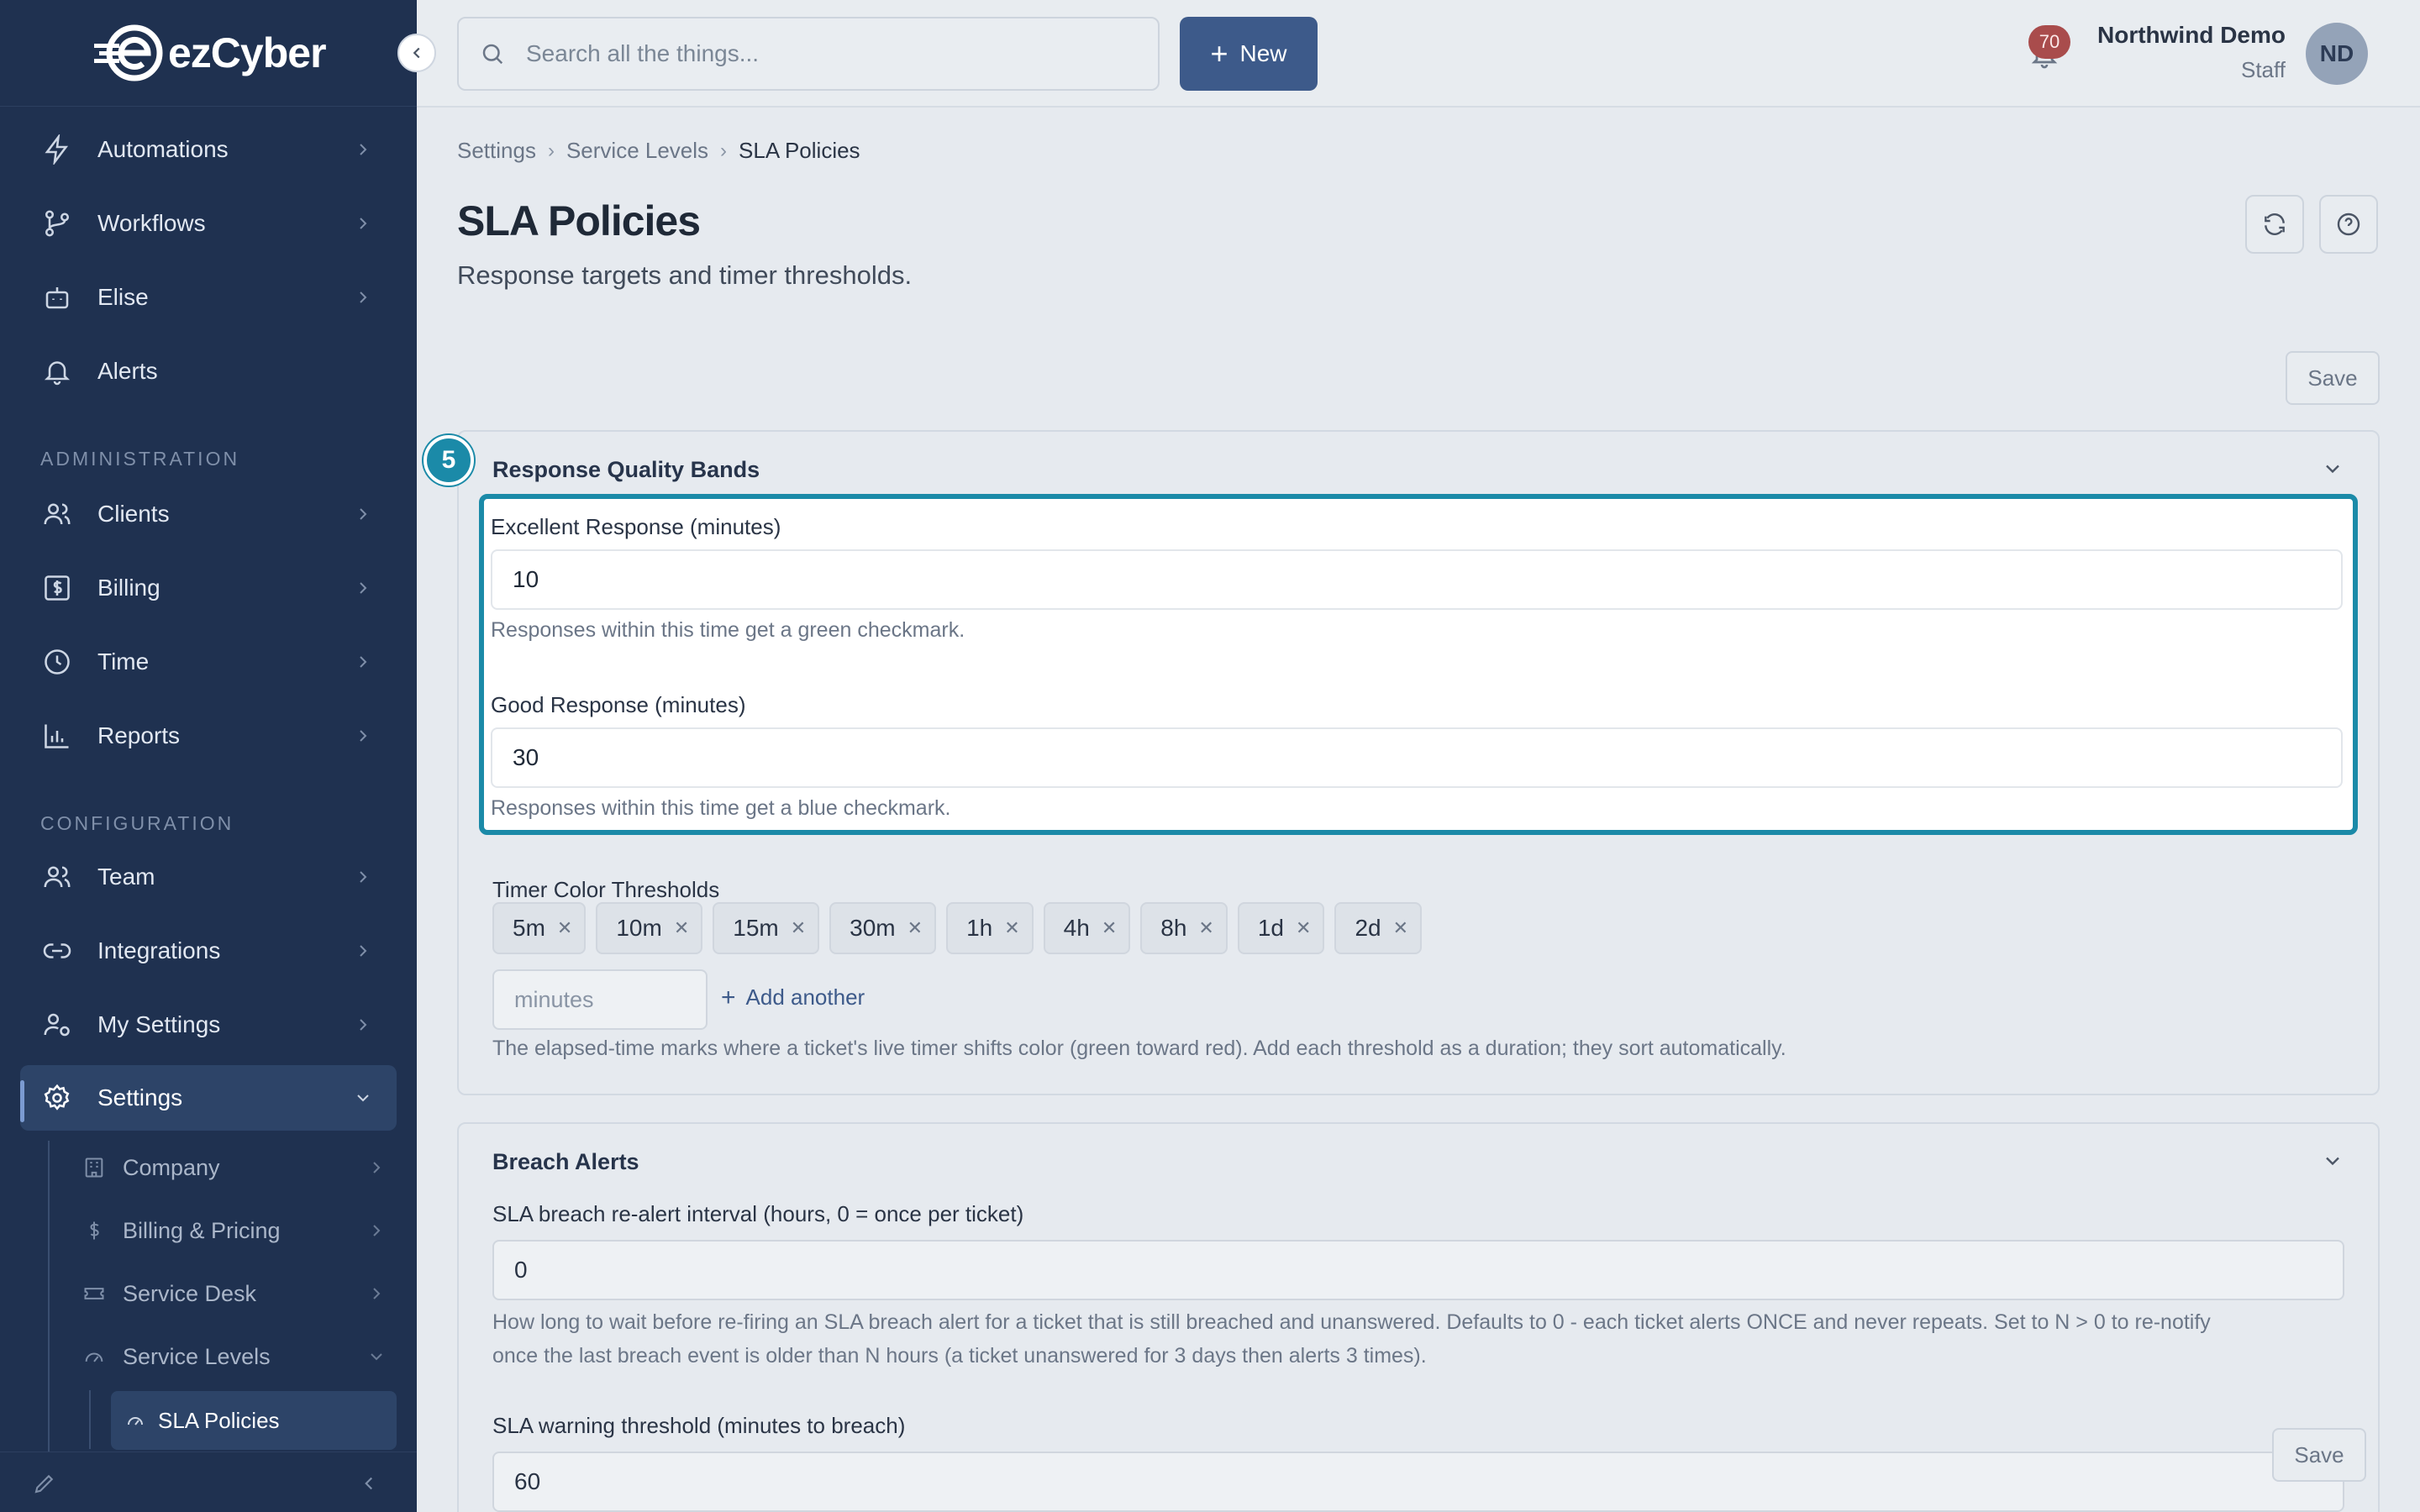  Describe the element at coordinates (240, 1356) in the screenshot. I see `sidebar-subitem-service-levels: Service Levels` at that location.